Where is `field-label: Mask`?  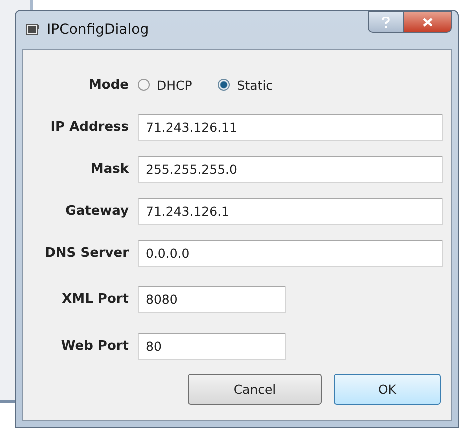
field-label: Mask is located at coordinates (109, 169).